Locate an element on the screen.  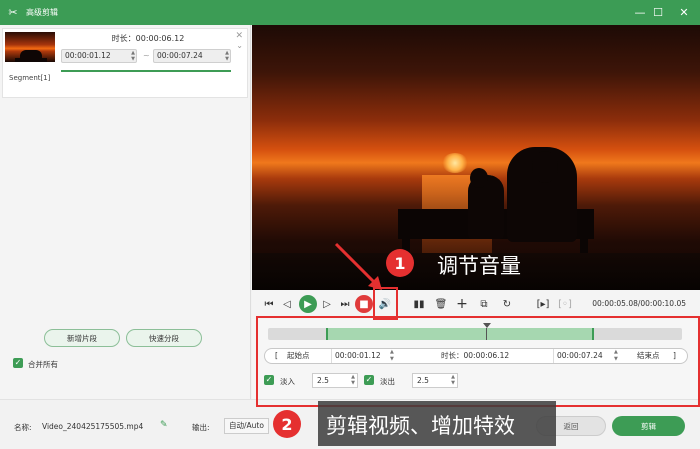
delete-icon: 🗑 is located at coordinates (441, 304).